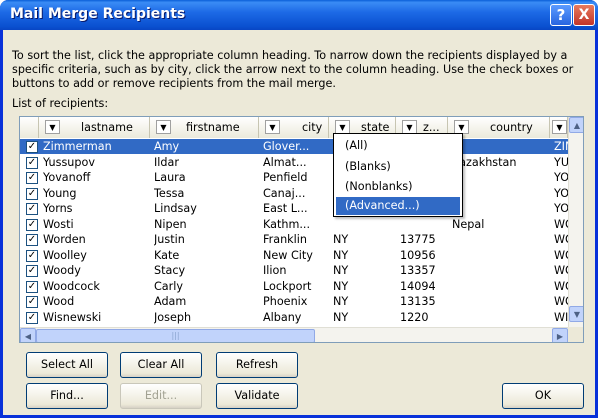  Describe the element at coordinates (257, 365) in the screenshot. I see `refresh-button: Refresh` at that location.